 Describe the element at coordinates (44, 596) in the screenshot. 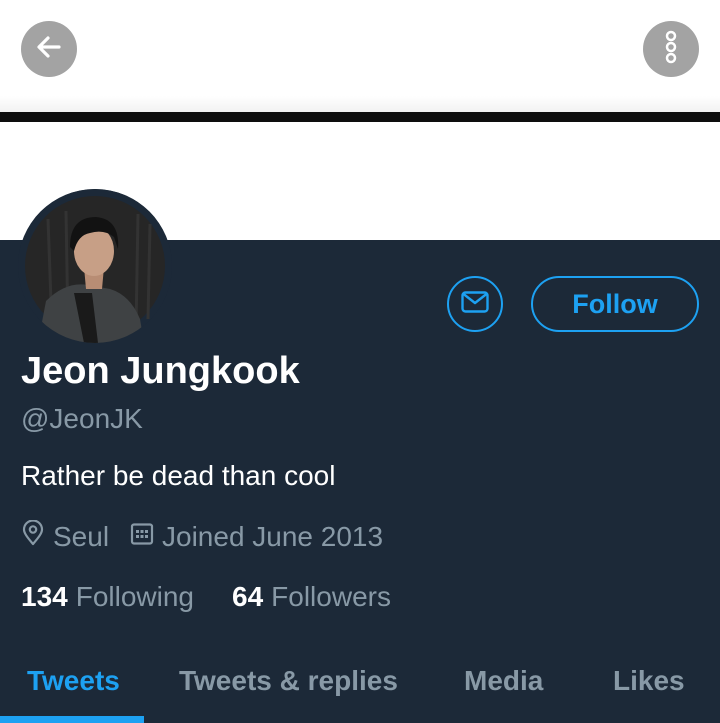

I see `following-count: 134` at that location.